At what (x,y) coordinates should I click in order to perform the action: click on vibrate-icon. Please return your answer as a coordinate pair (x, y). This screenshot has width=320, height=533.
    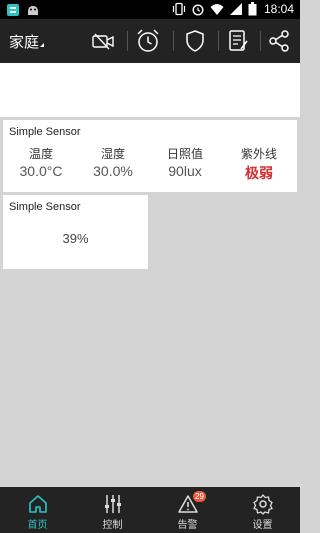
    Looking at the image, I should click on (179, 9).